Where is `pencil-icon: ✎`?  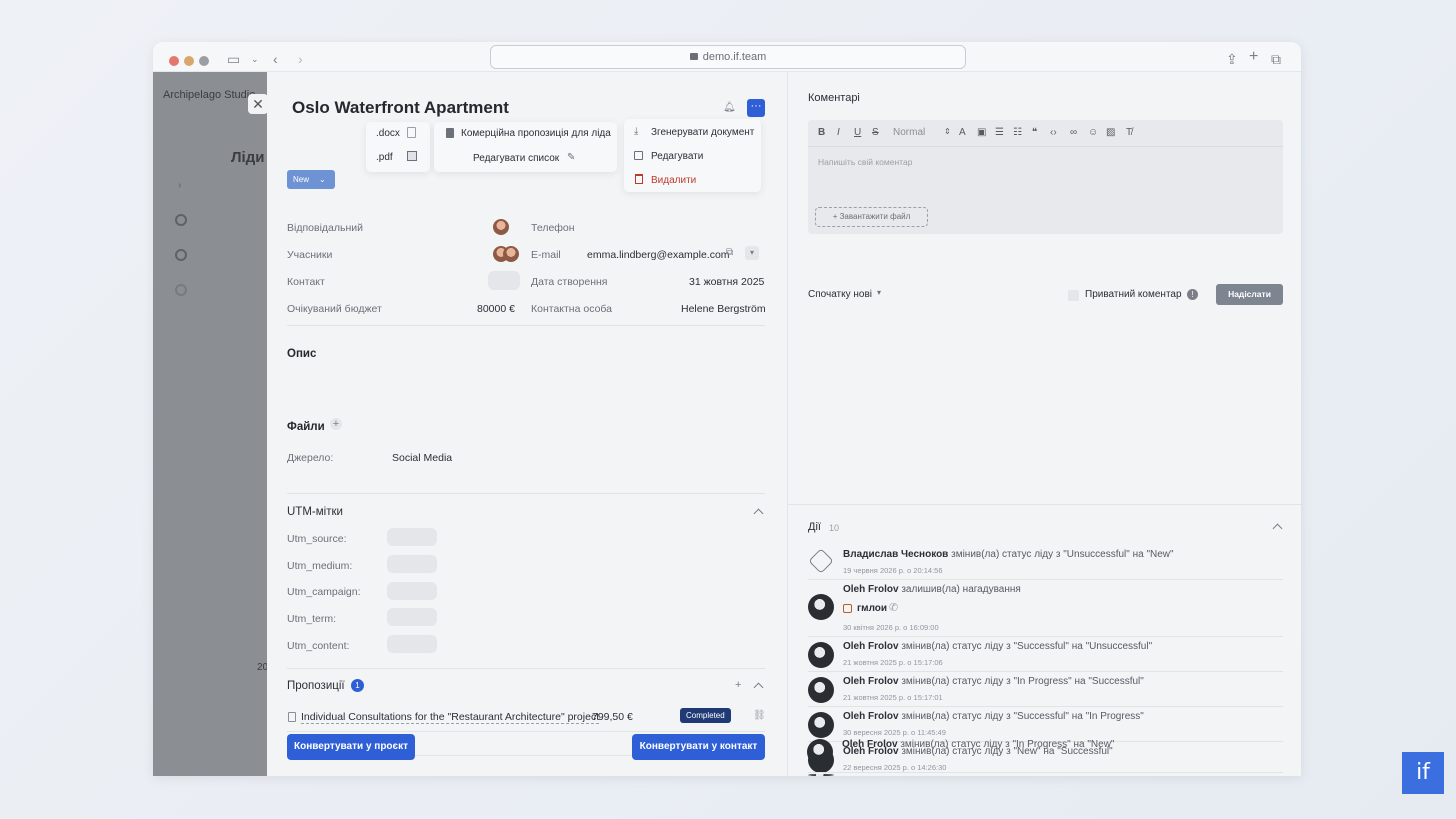 pencil-icon: ✎ is located at coordinates (571, 157).